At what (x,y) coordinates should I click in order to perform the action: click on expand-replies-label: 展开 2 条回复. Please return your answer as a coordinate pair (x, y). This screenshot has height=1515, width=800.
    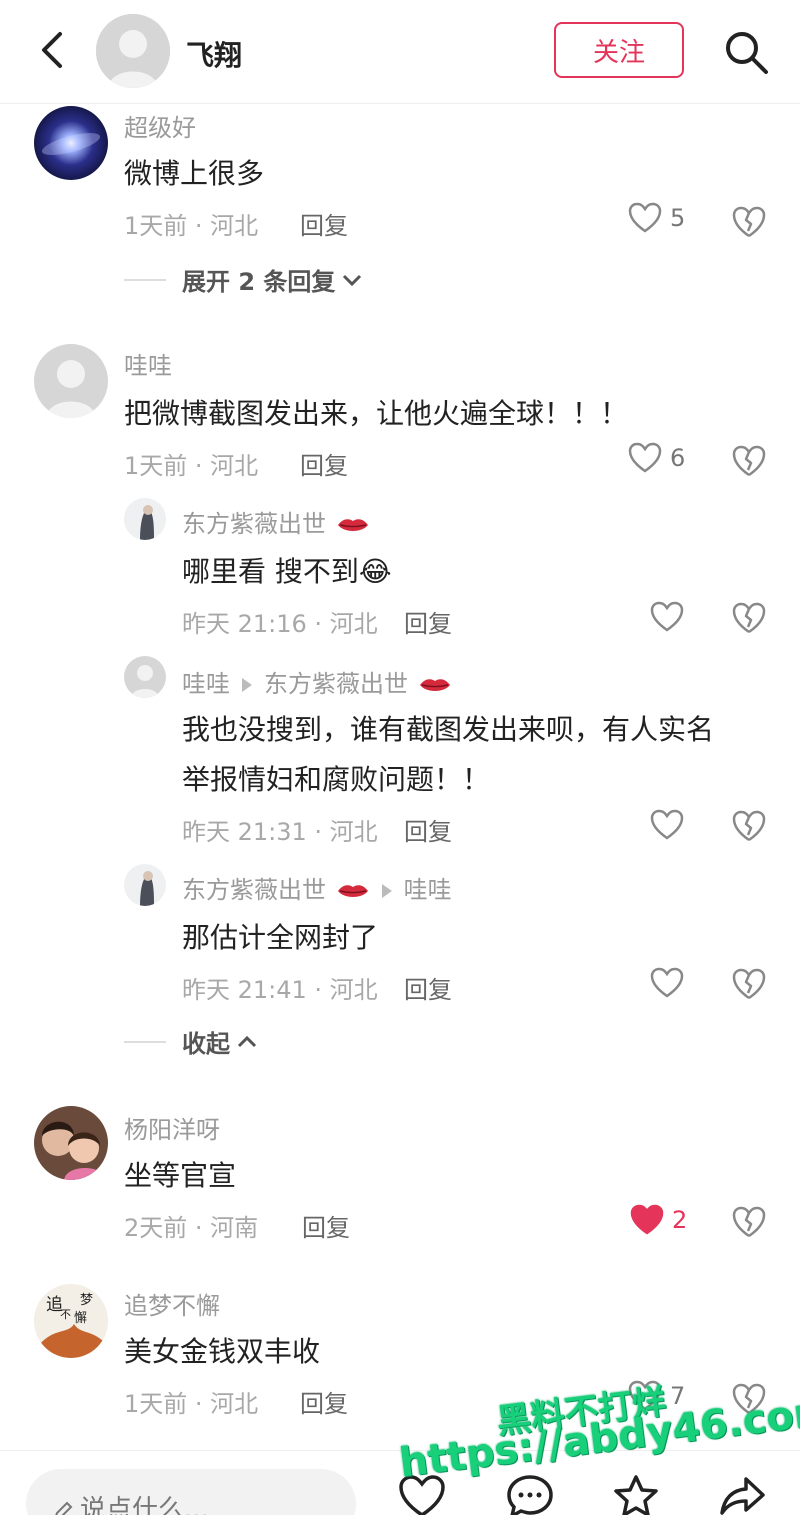
    Looking at the image, I should click on (259, 282).